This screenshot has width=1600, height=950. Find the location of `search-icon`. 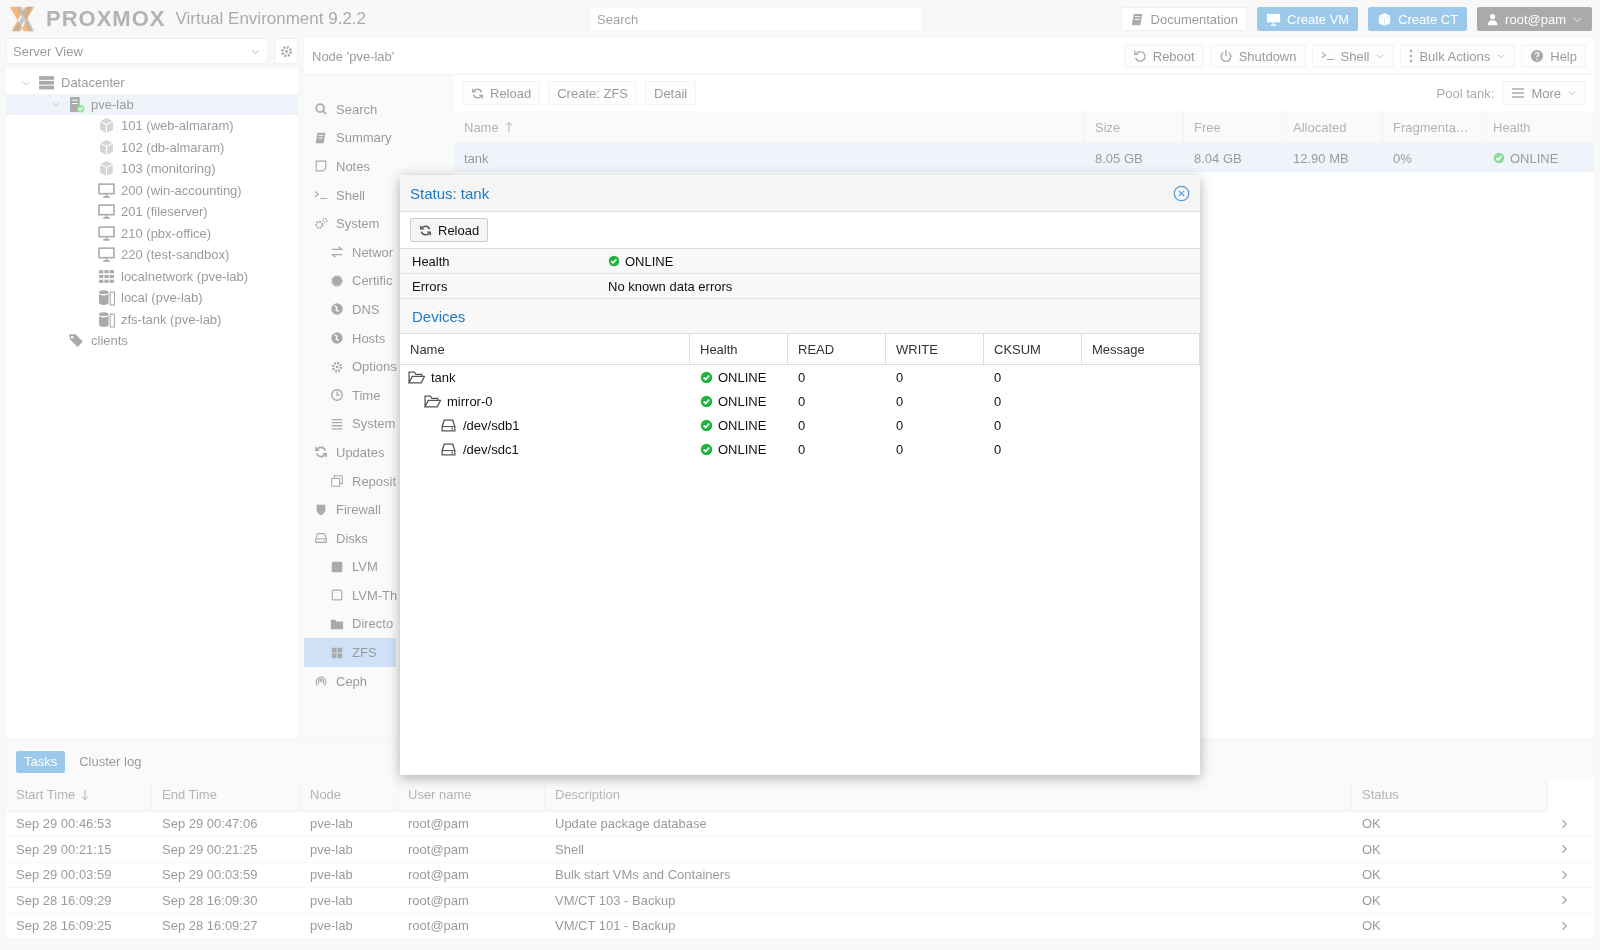

search-icon is located at coordinates (321, 109).